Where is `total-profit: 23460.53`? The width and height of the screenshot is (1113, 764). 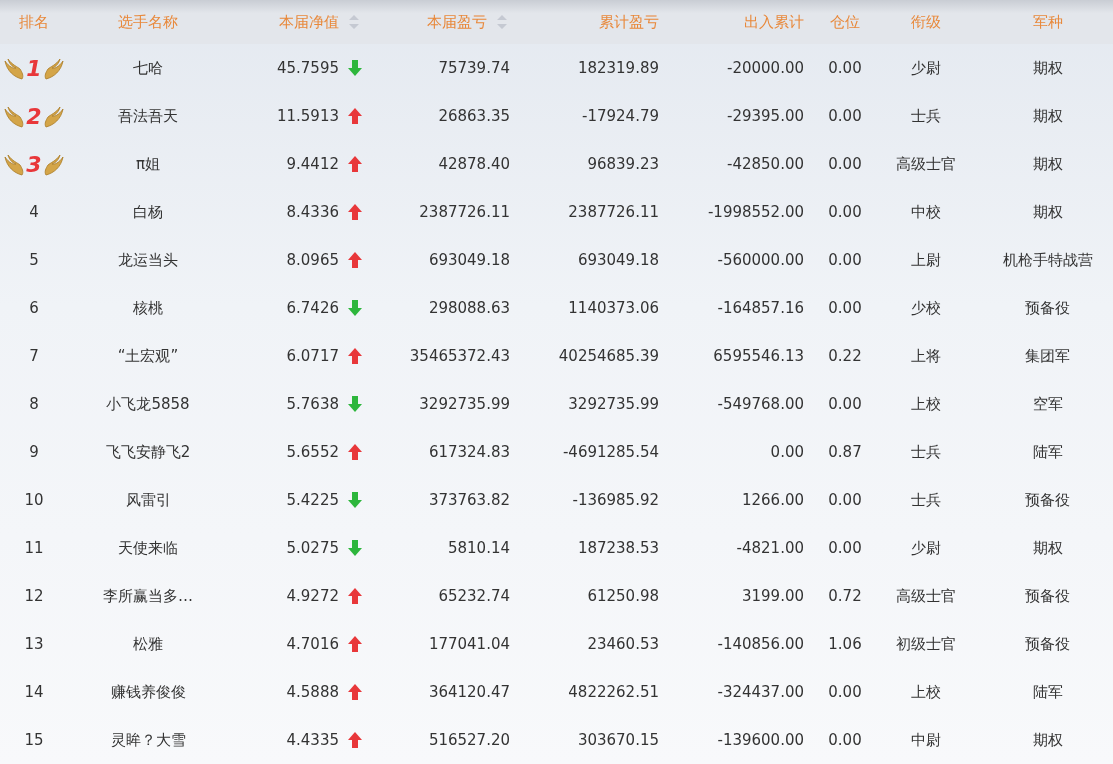
total-profit: 23460.53 is located at coordinates (623, 644).